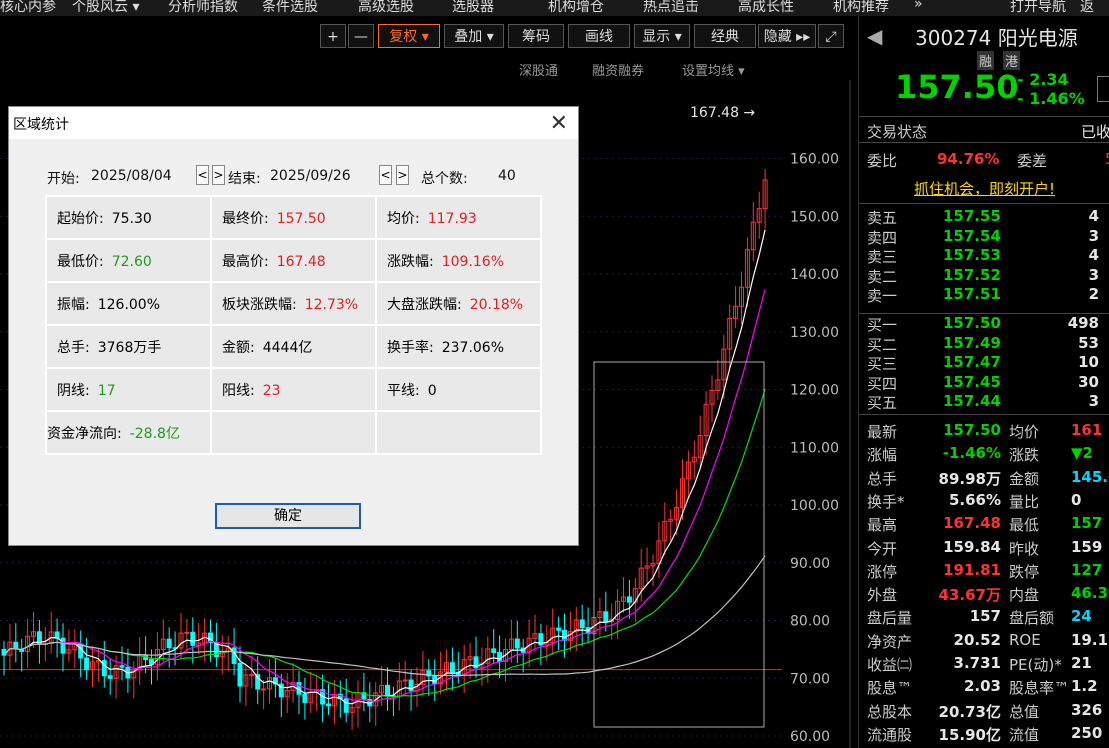  Describe the element at coordinates (218, 175) in the screenshot. I see `start-next-button: >` at that location.